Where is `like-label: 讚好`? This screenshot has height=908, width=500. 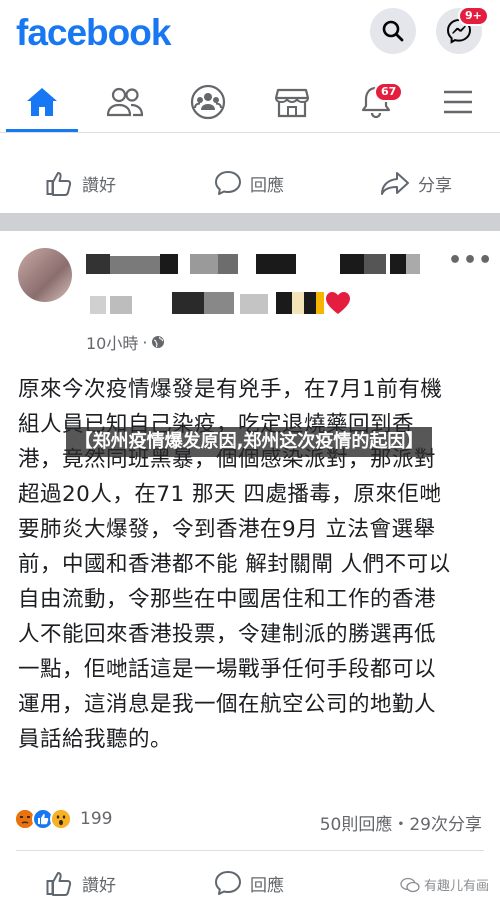
like-label: 讚好 is located at coordinates (99, 185).